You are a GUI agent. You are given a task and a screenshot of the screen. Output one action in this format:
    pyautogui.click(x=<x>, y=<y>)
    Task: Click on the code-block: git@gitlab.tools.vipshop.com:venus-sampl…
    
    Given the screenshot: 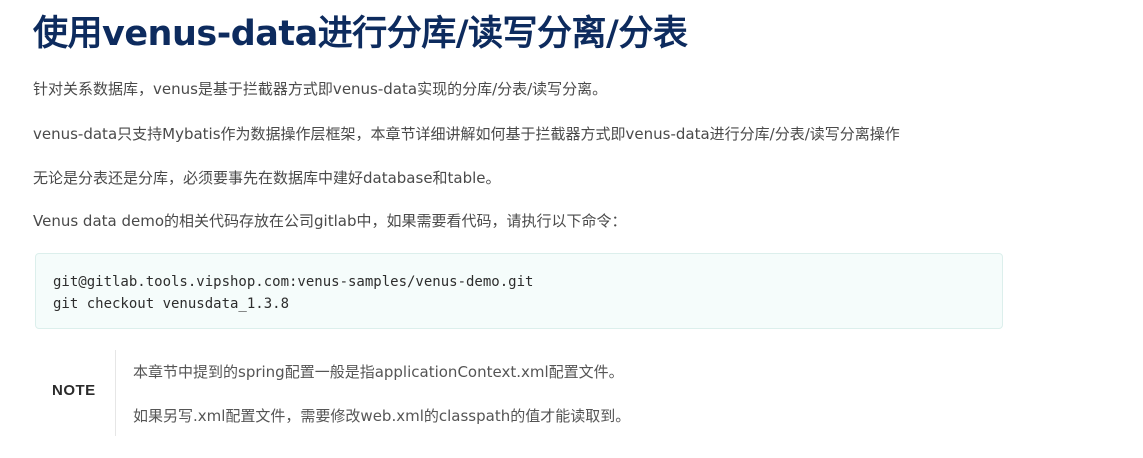 What is the action you would take?
    pyautogui.click(x=519, y=291)
    